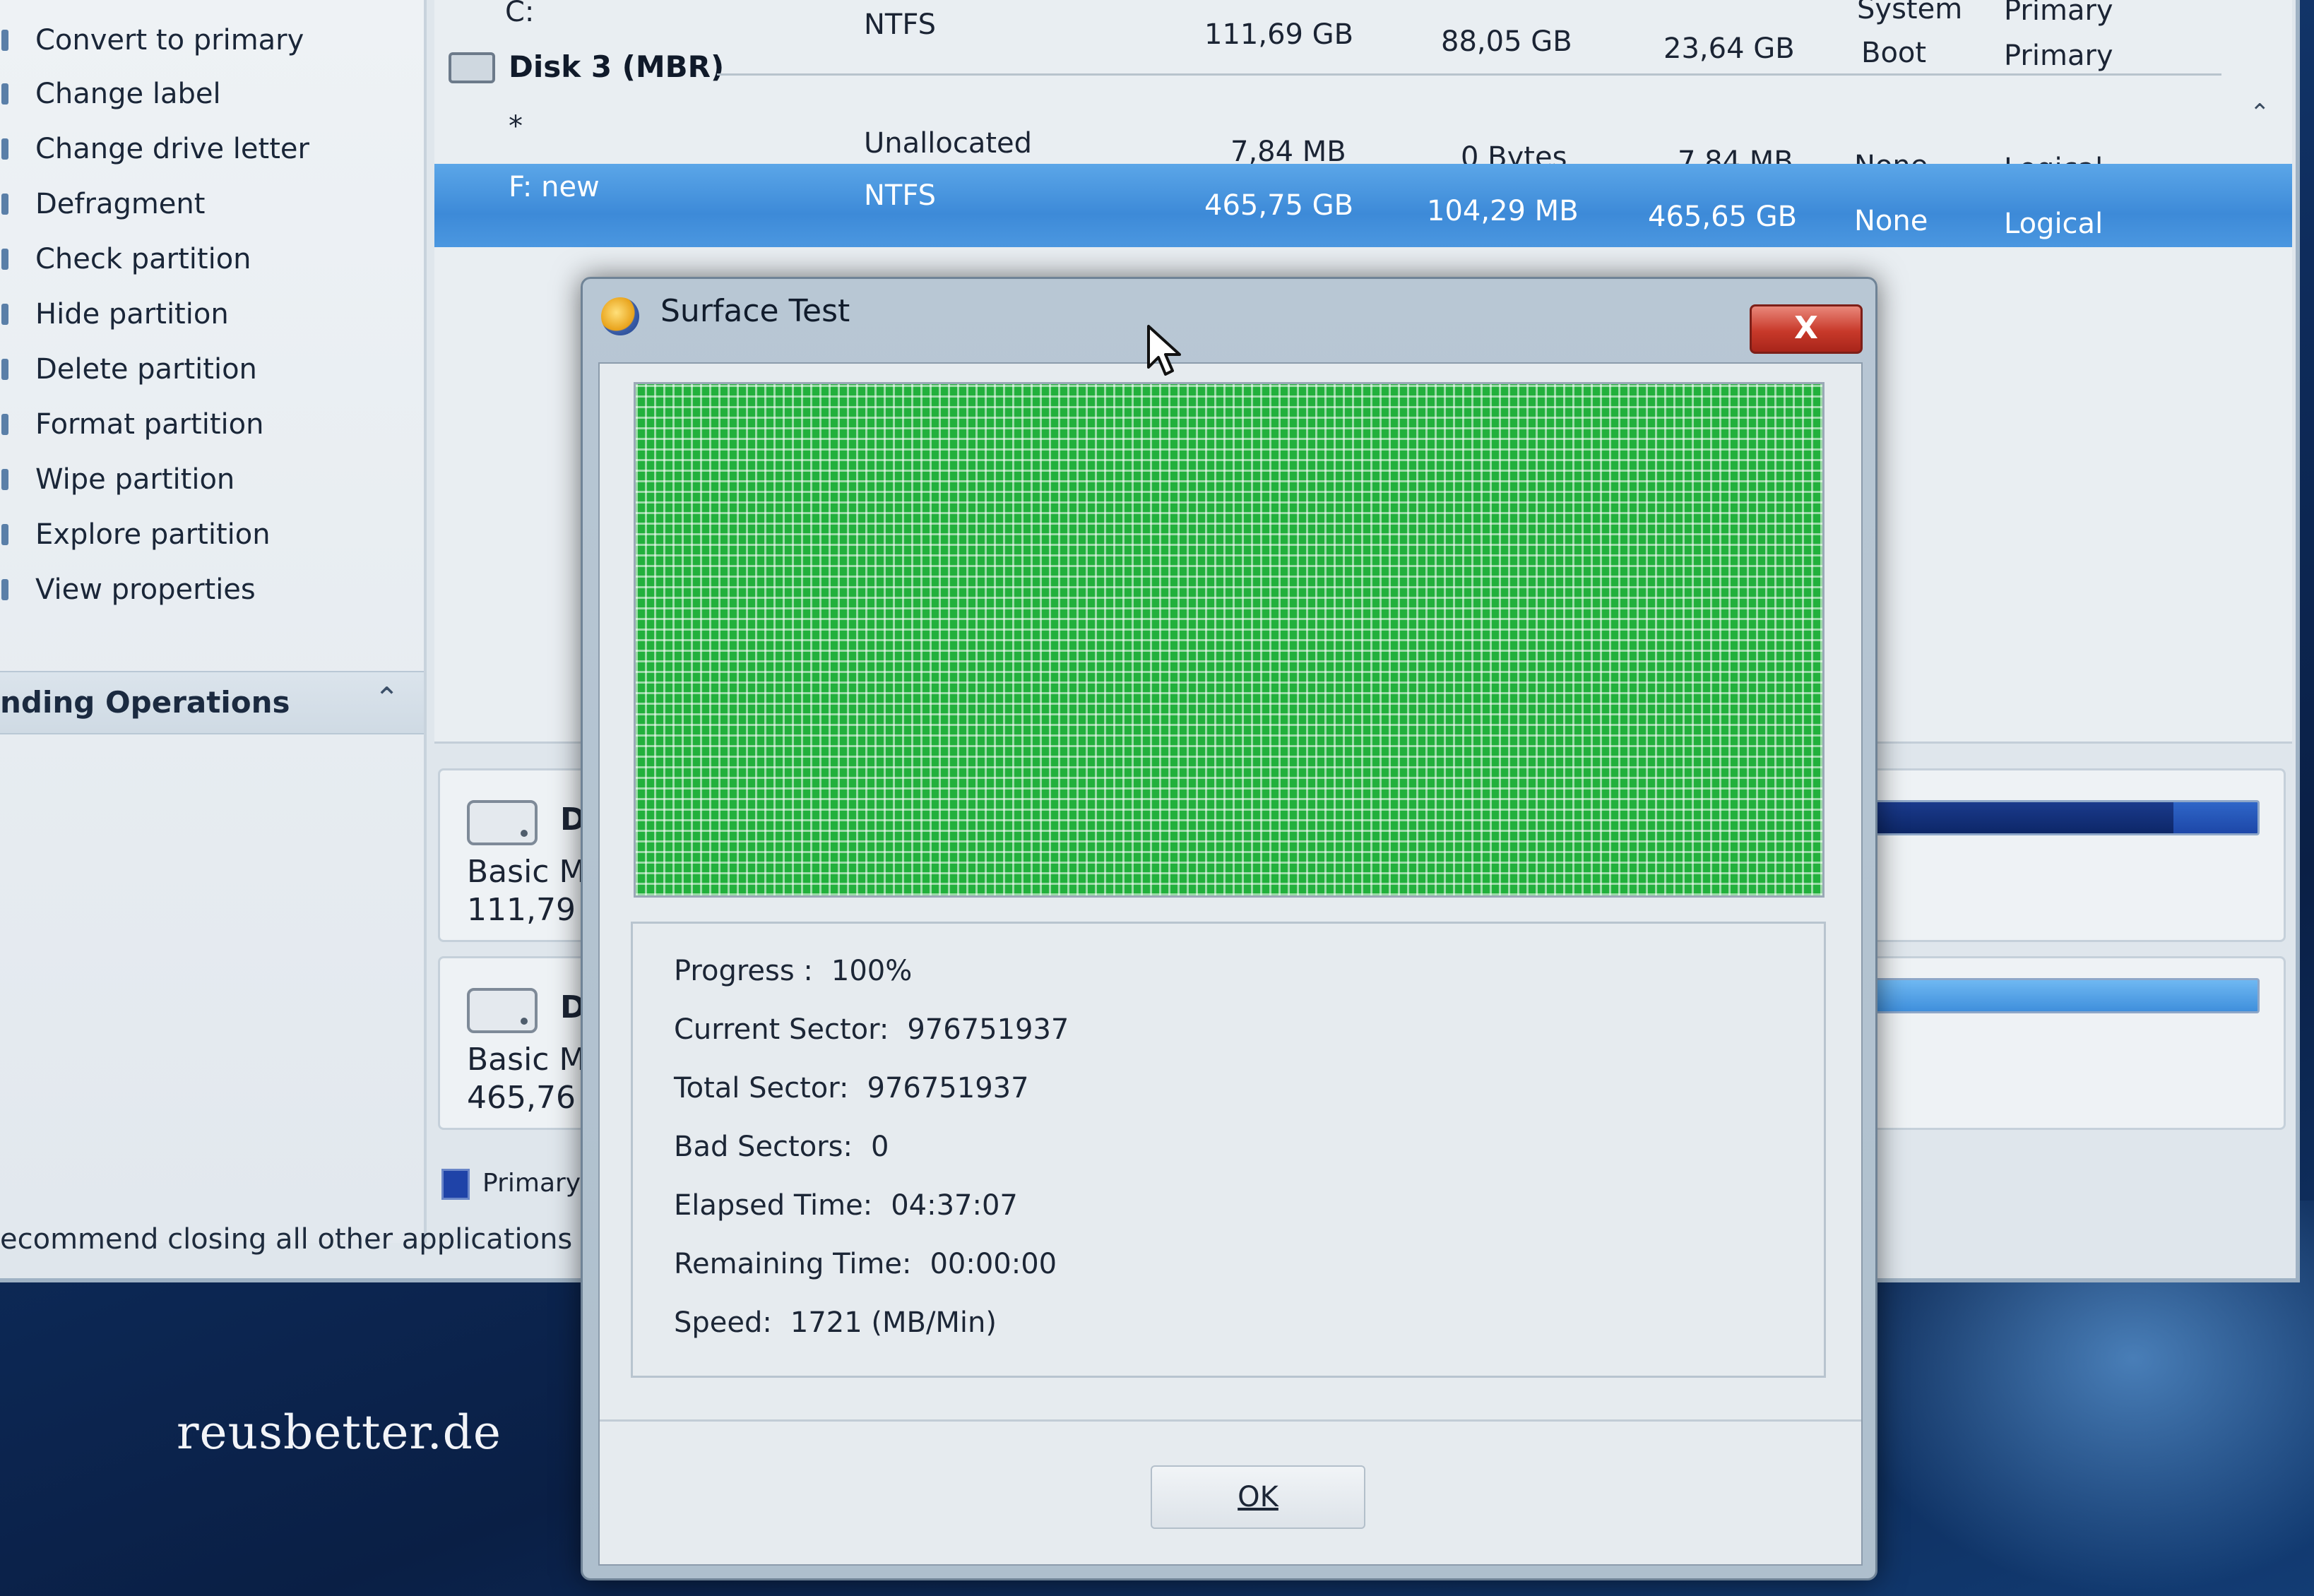 This screenshot has width=2314, height=1596. I want to click on type-partial: Primary, so click(2058, 14).